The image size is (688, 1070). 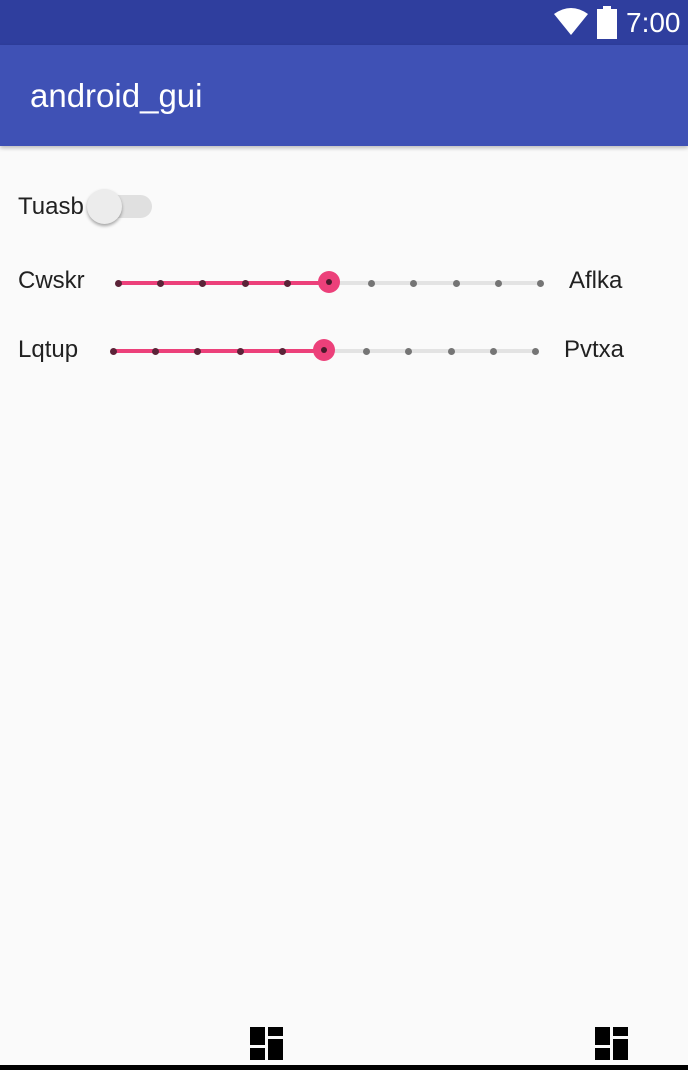 I want to click on seekbar-2-left-label: Lqtup, so click(x=48, y=349).